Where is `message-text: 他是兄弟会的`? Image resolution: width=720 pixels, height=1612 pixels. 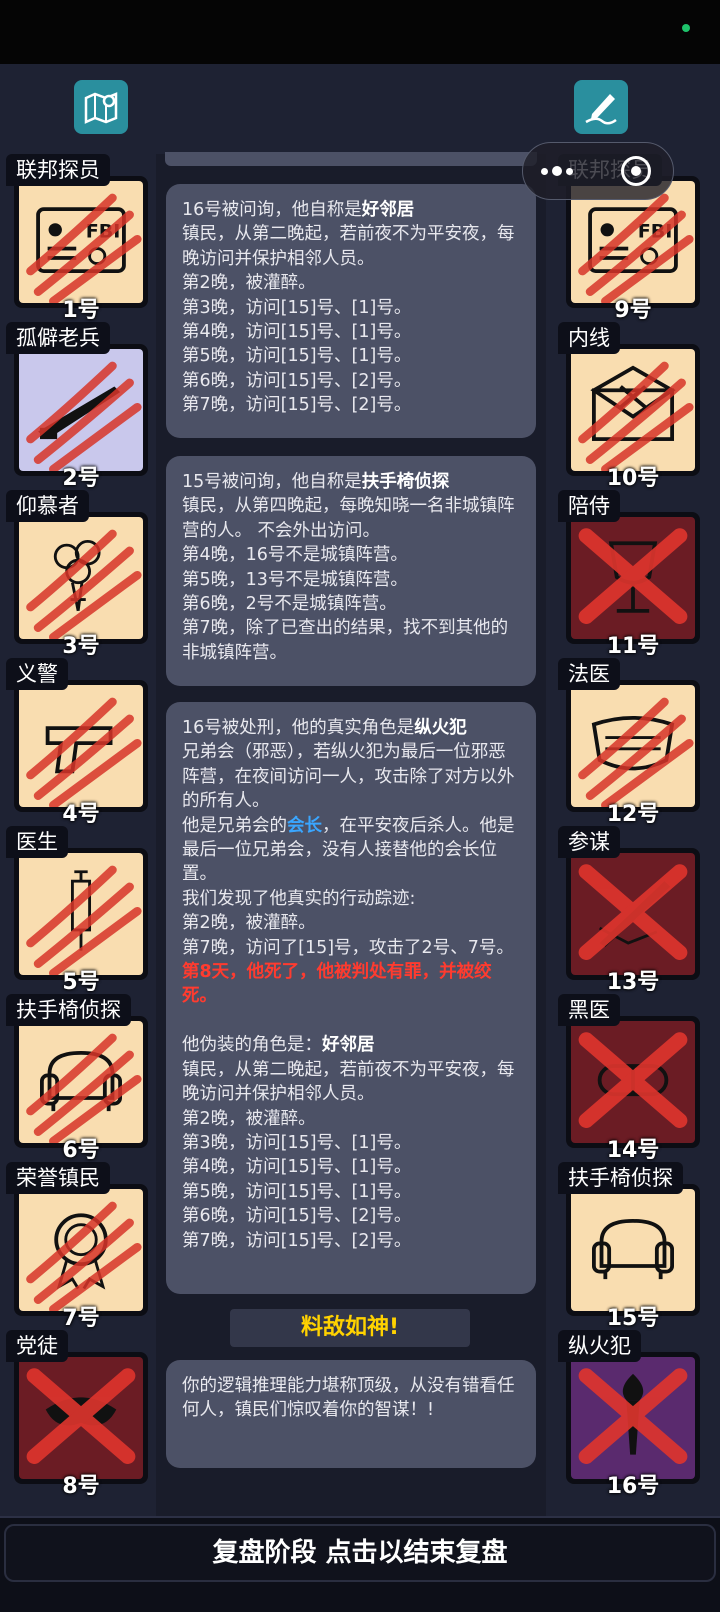
message-text: 他是兄弟会的 is located at coordinates (234, 825).